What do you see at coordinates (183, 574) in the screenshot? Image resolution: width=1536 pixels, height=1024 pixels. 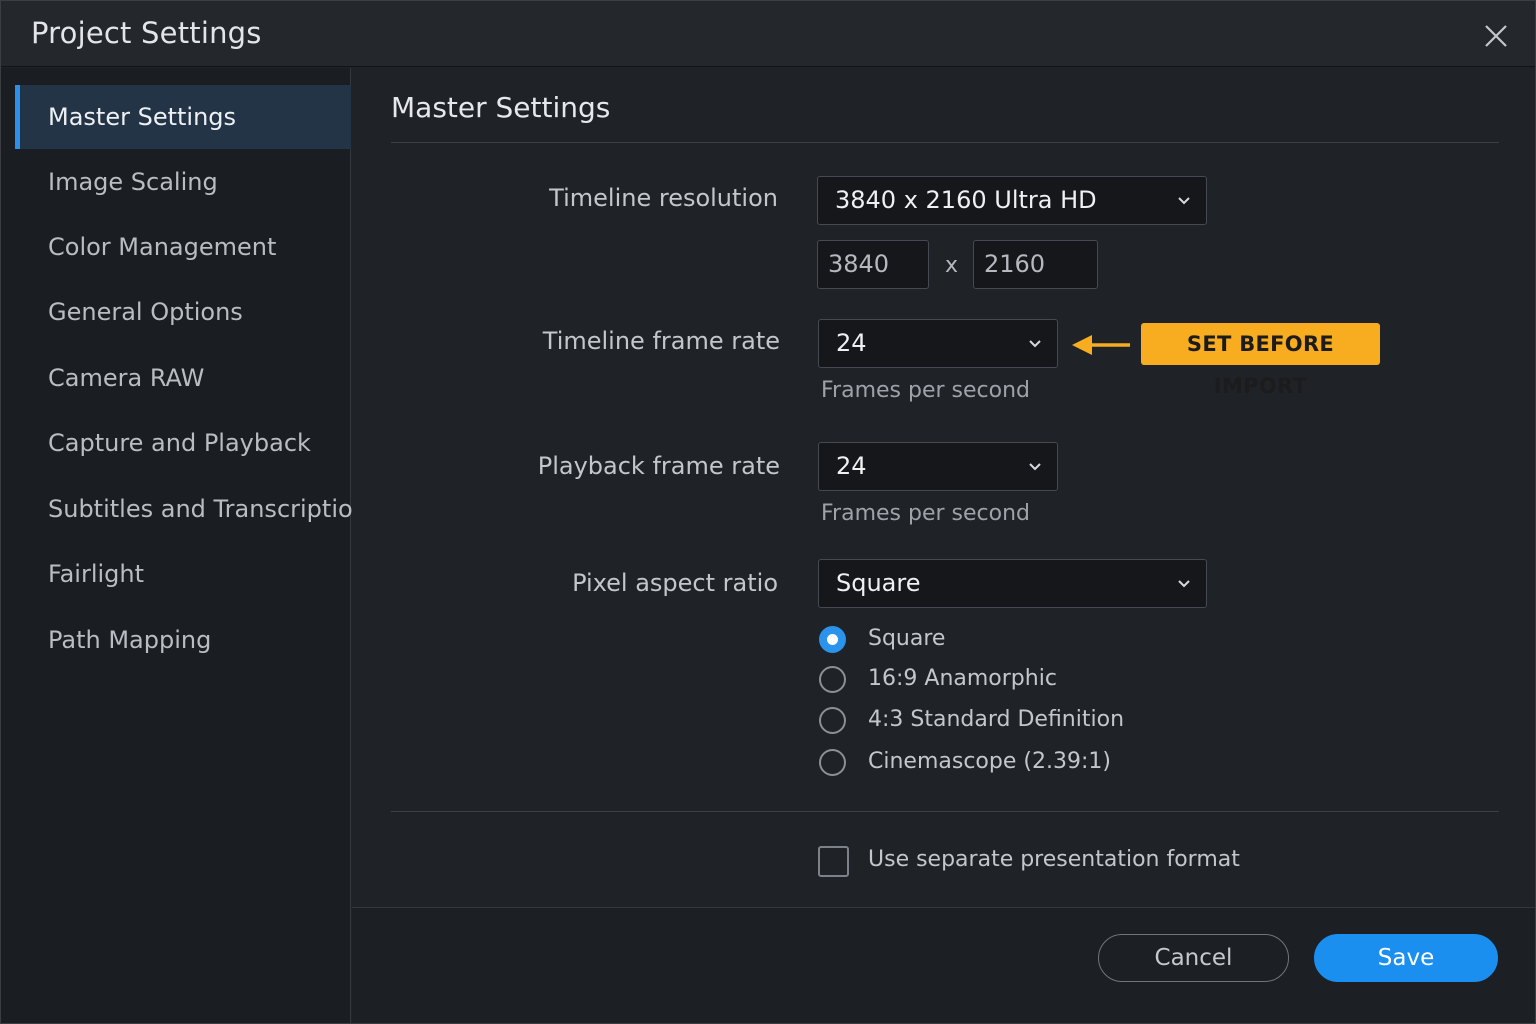 I see `sidebar-item-fairlight: Fairlight` at bounding box center [183, 574].